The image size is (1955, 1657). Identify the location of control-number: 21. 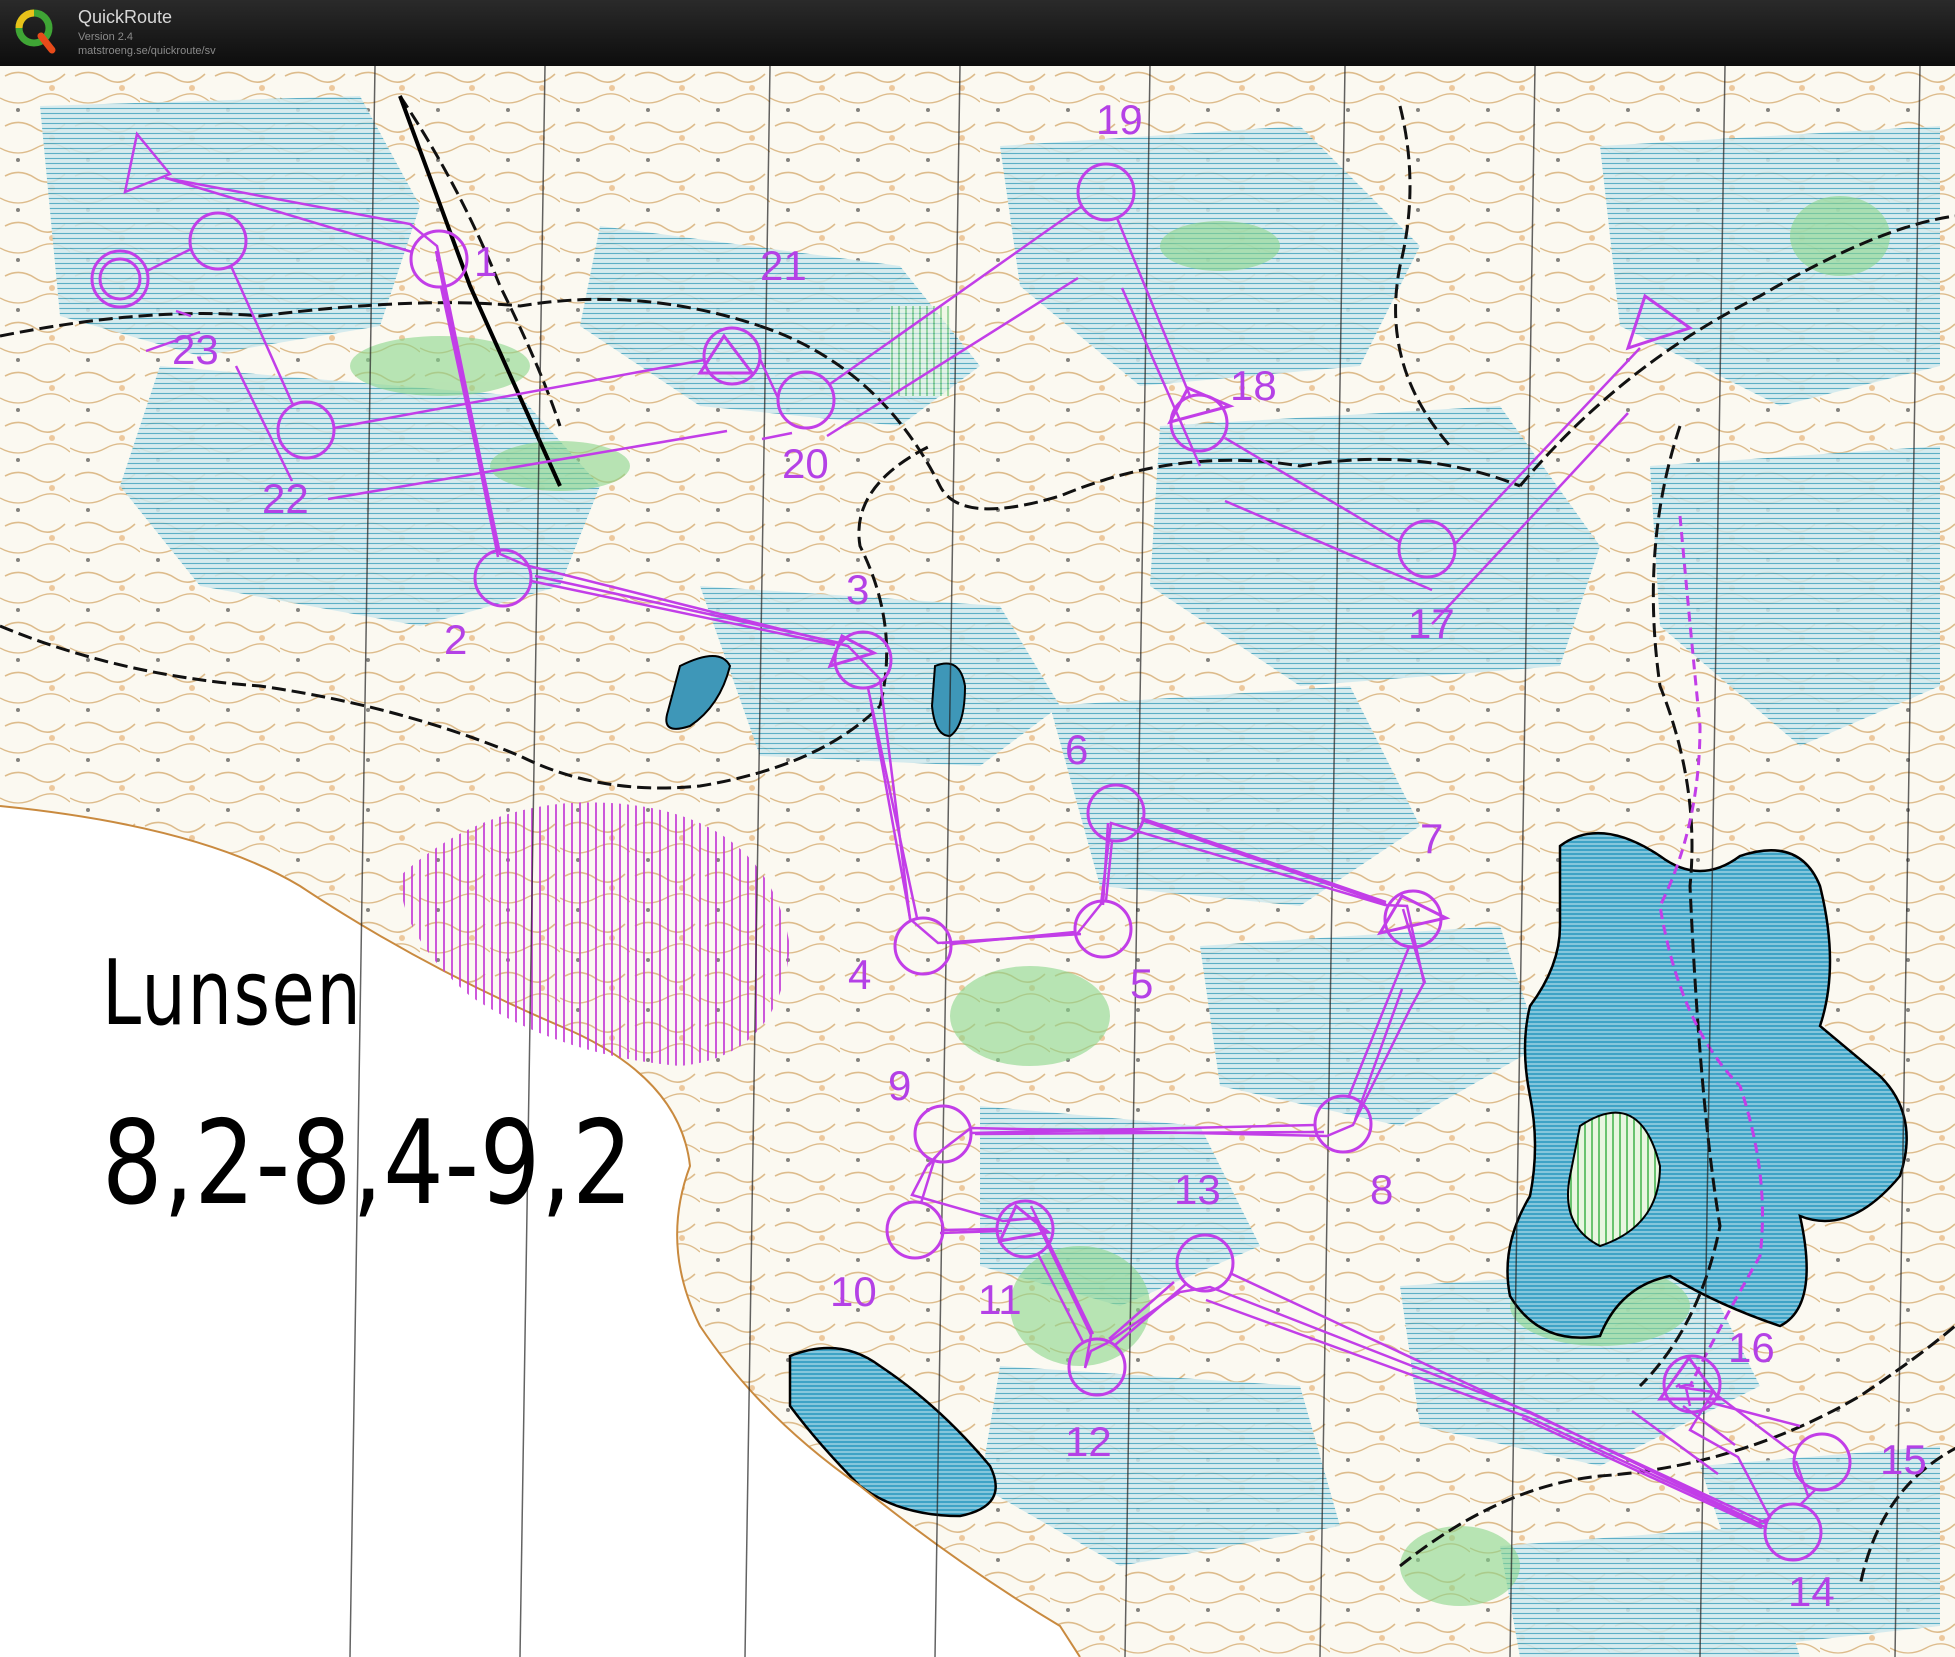
(783, 265).